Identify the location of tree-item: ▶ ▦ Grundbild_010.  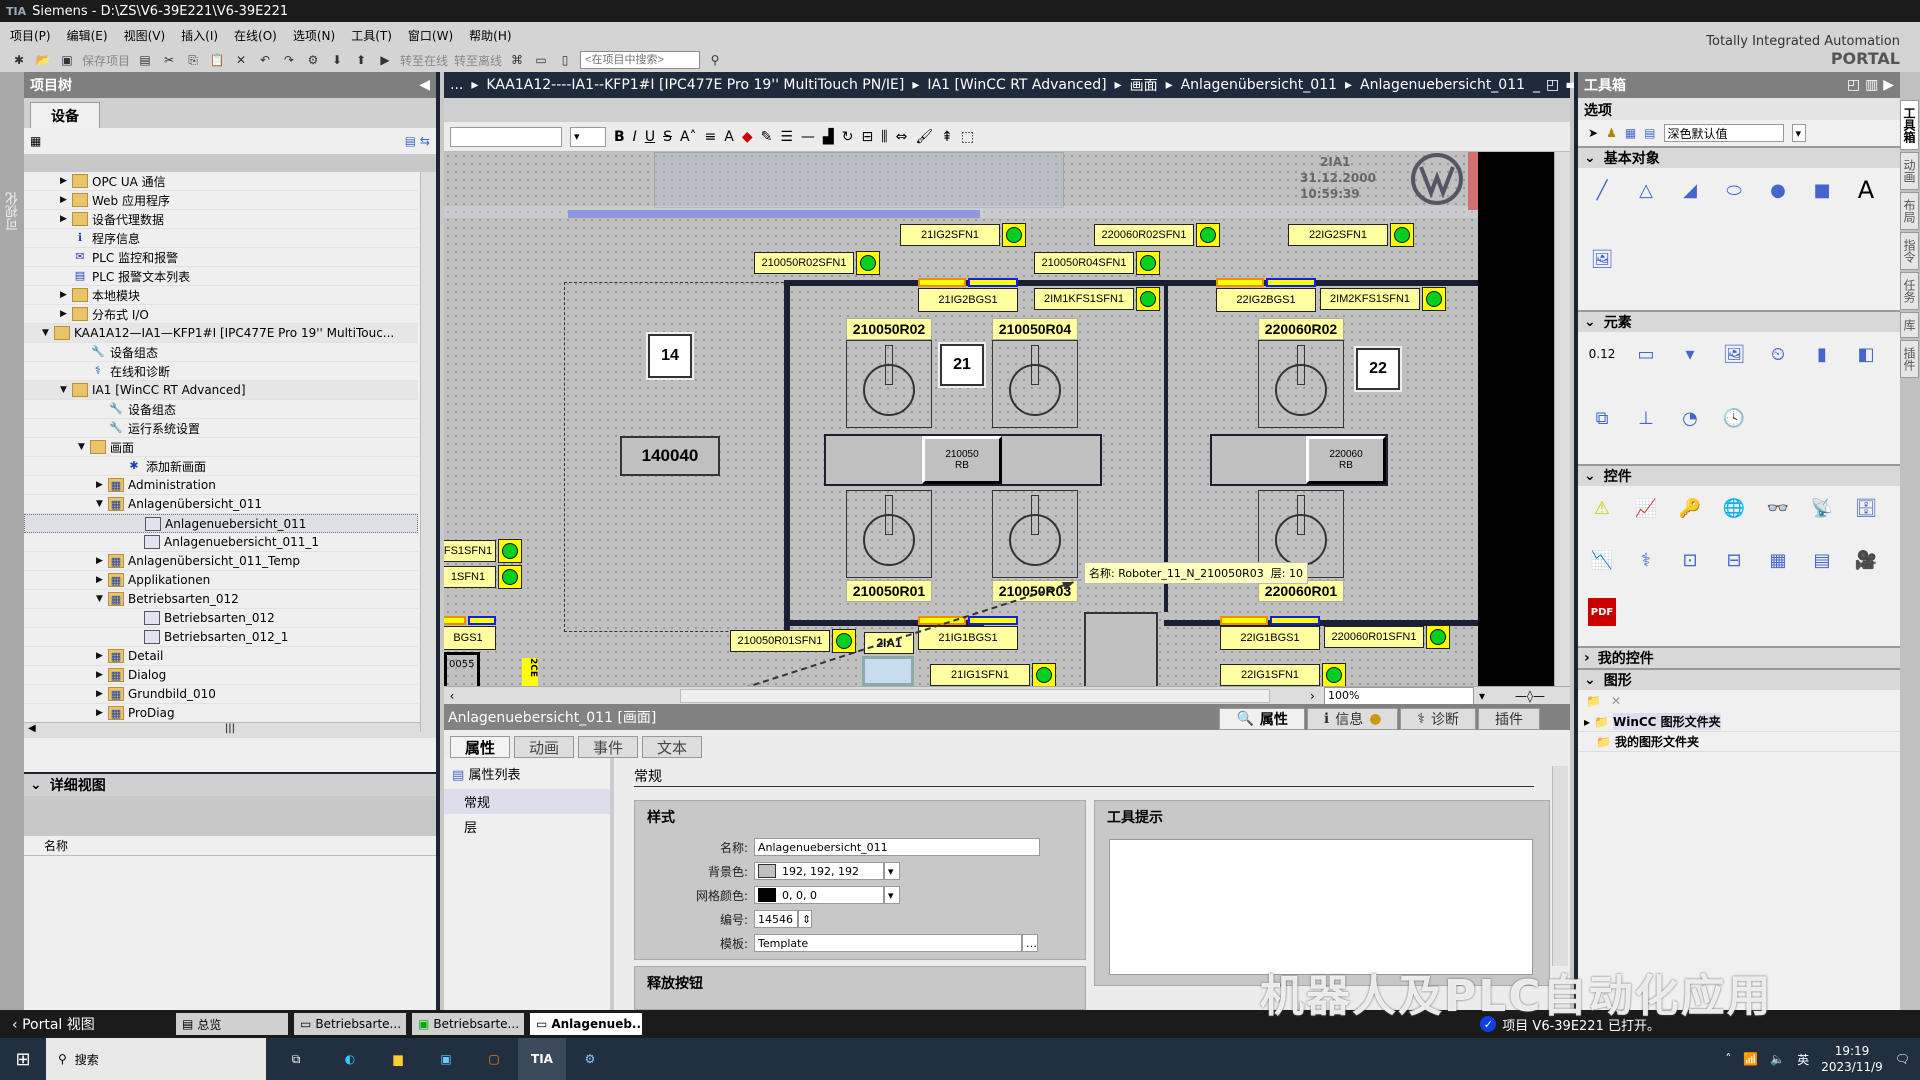
(221, 694).